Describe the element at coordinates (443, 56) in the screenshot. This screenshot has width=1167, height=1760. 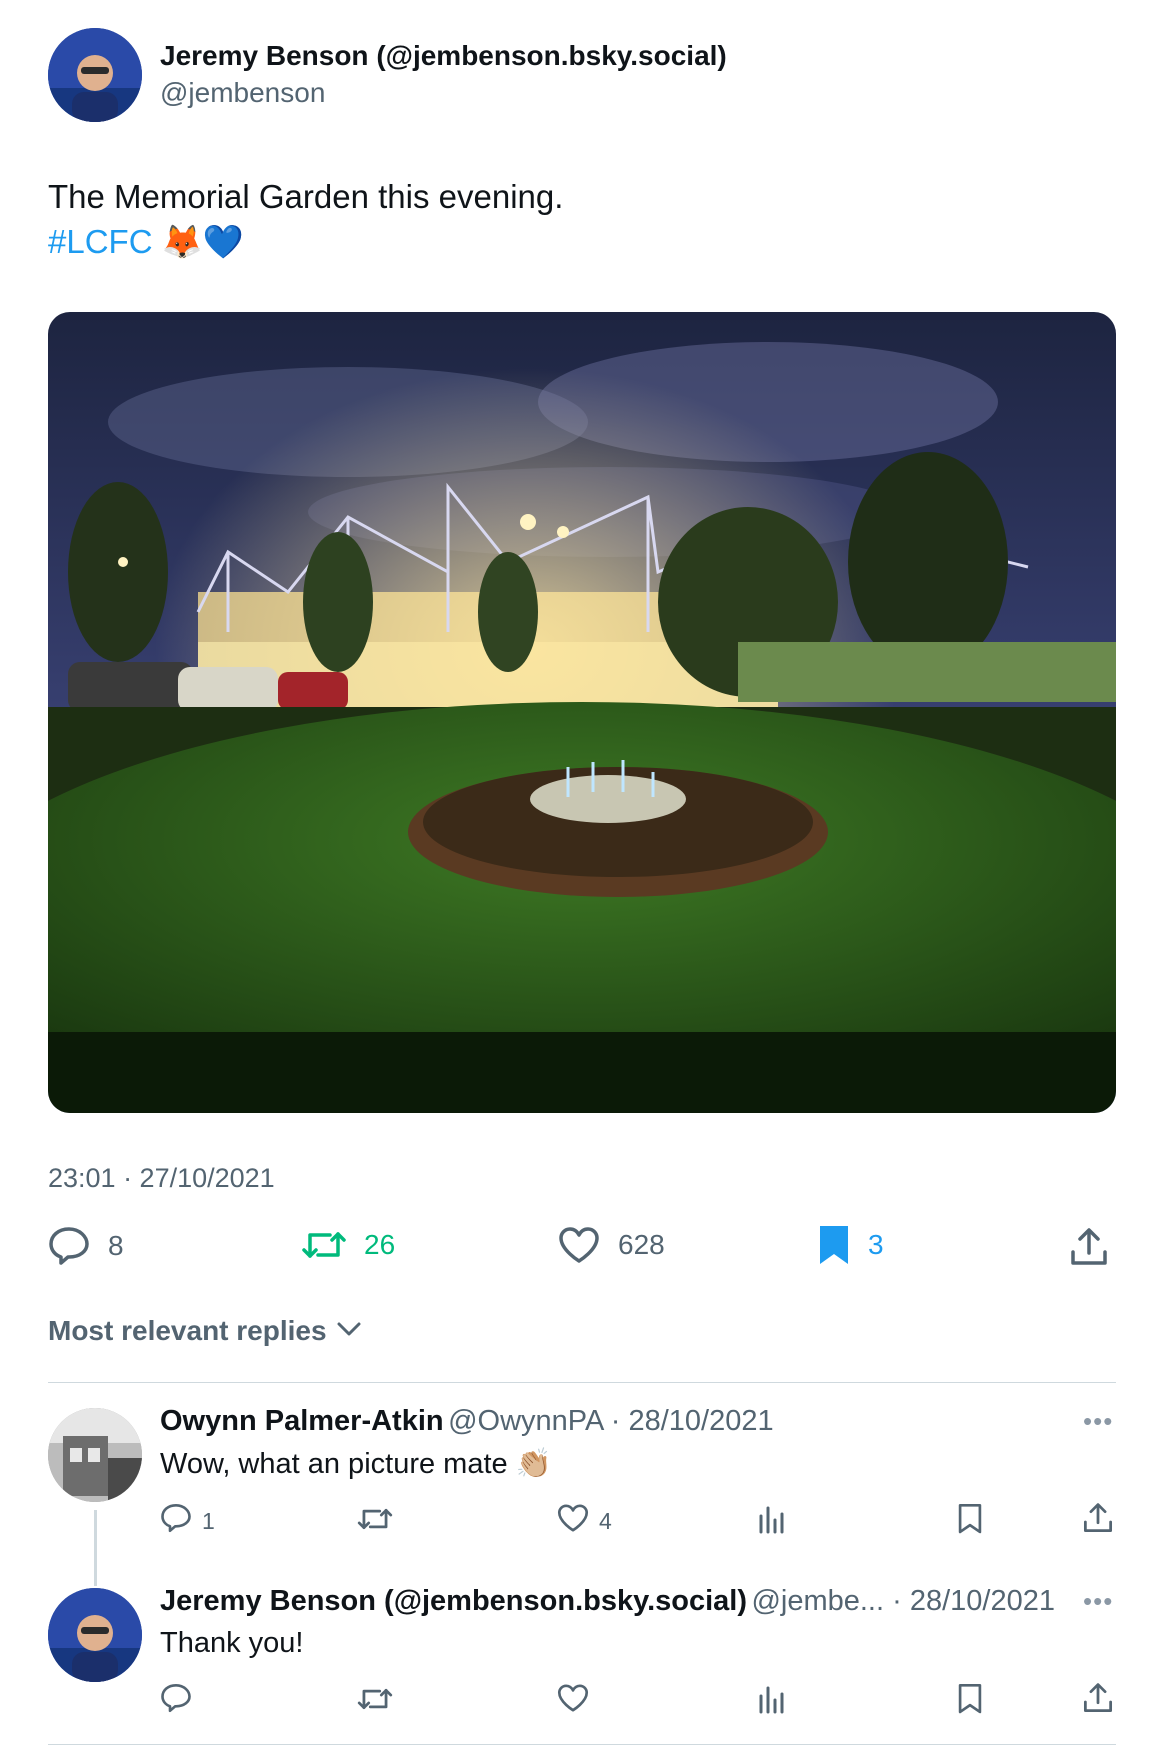
I see `author-name: Jeremy Benson (@jembenson.bsky.social)` at that location.